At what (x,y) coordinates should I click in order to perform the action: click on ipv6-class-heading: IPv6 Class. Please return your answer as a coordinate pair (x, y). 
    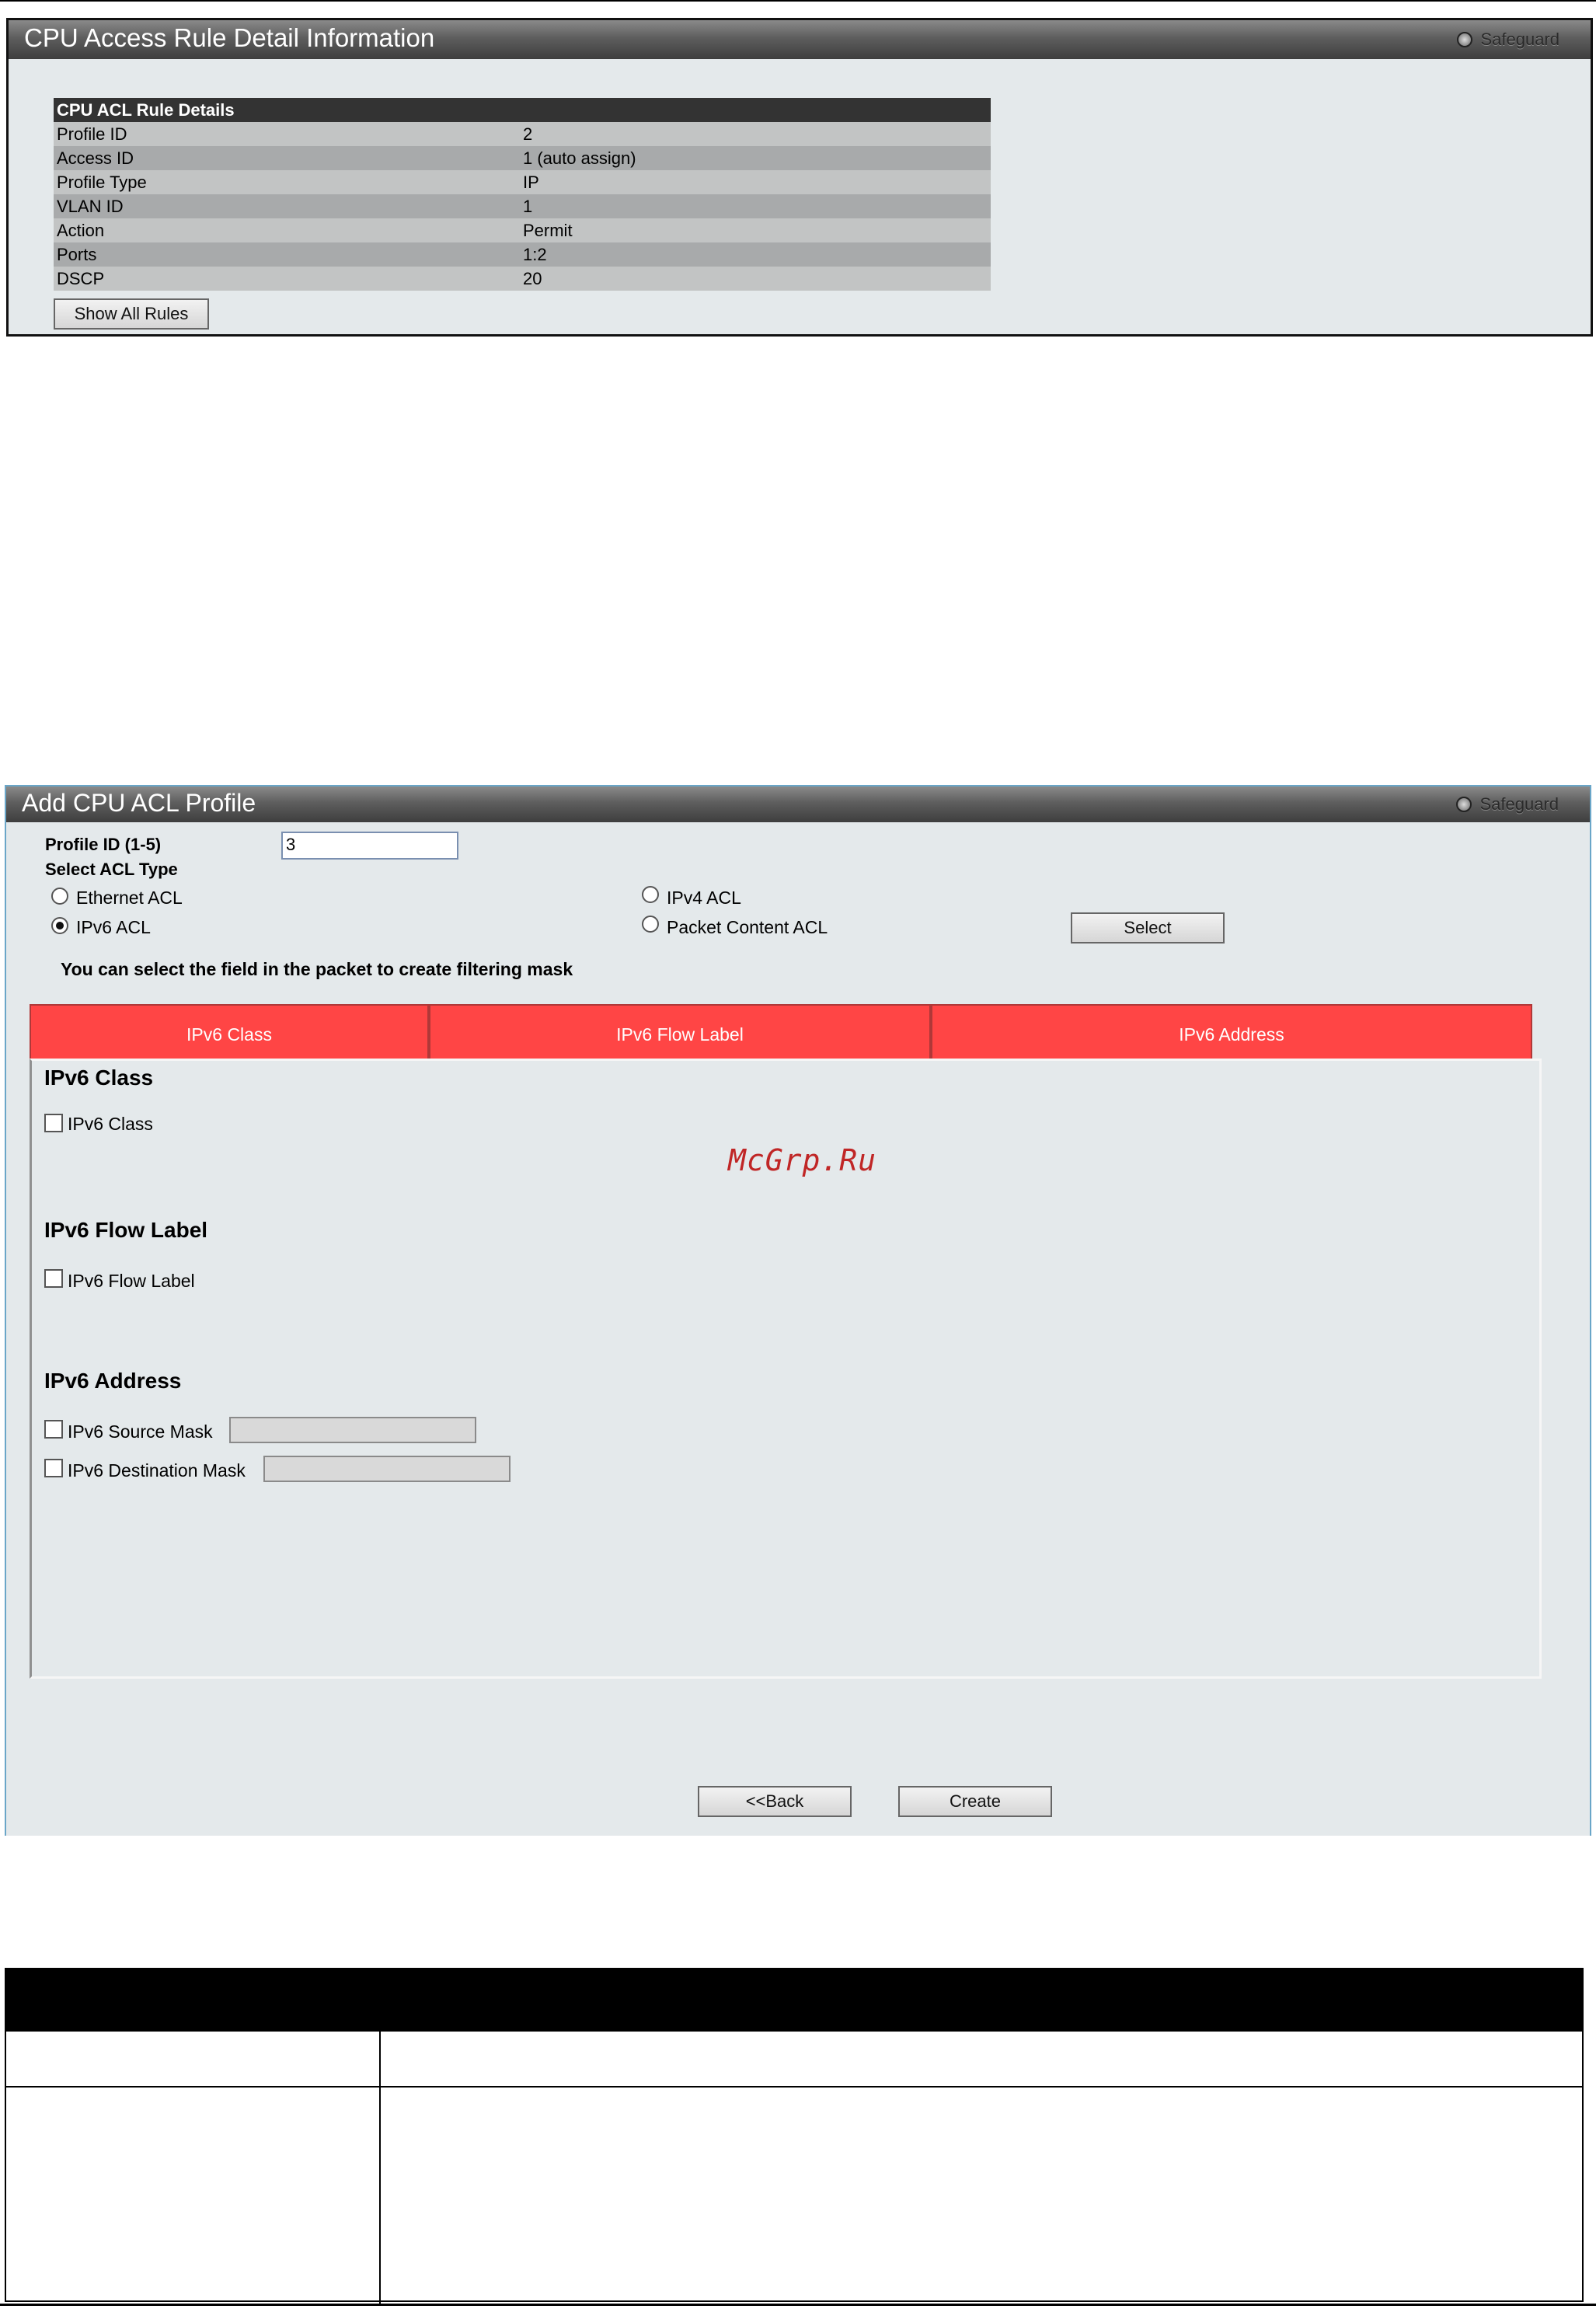
    Looking at the image, I should click on (99, 1078).